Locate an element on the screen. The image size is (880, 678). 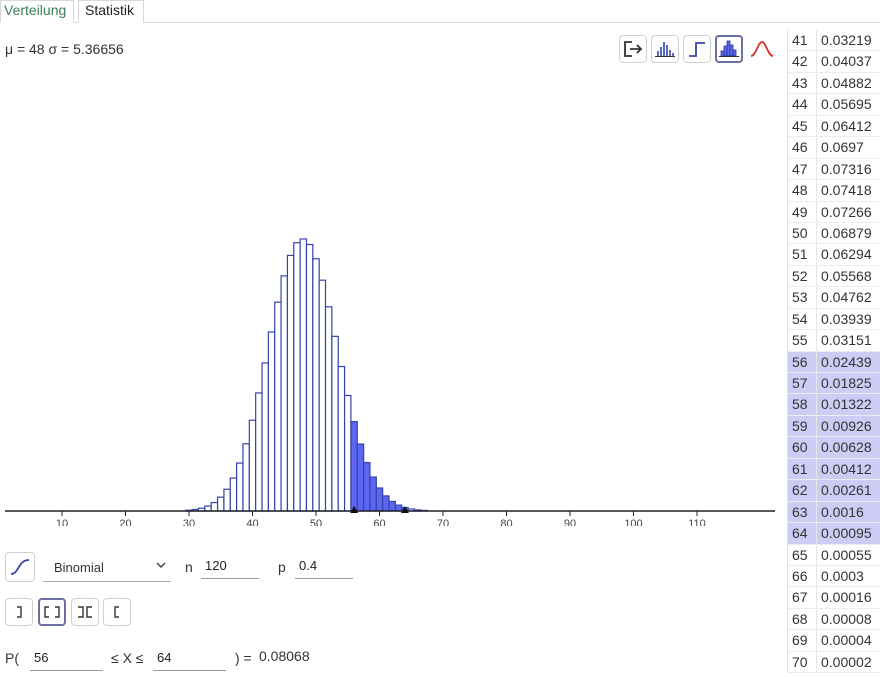
table-cell-k: 53 is located at coordinates (802, 297).